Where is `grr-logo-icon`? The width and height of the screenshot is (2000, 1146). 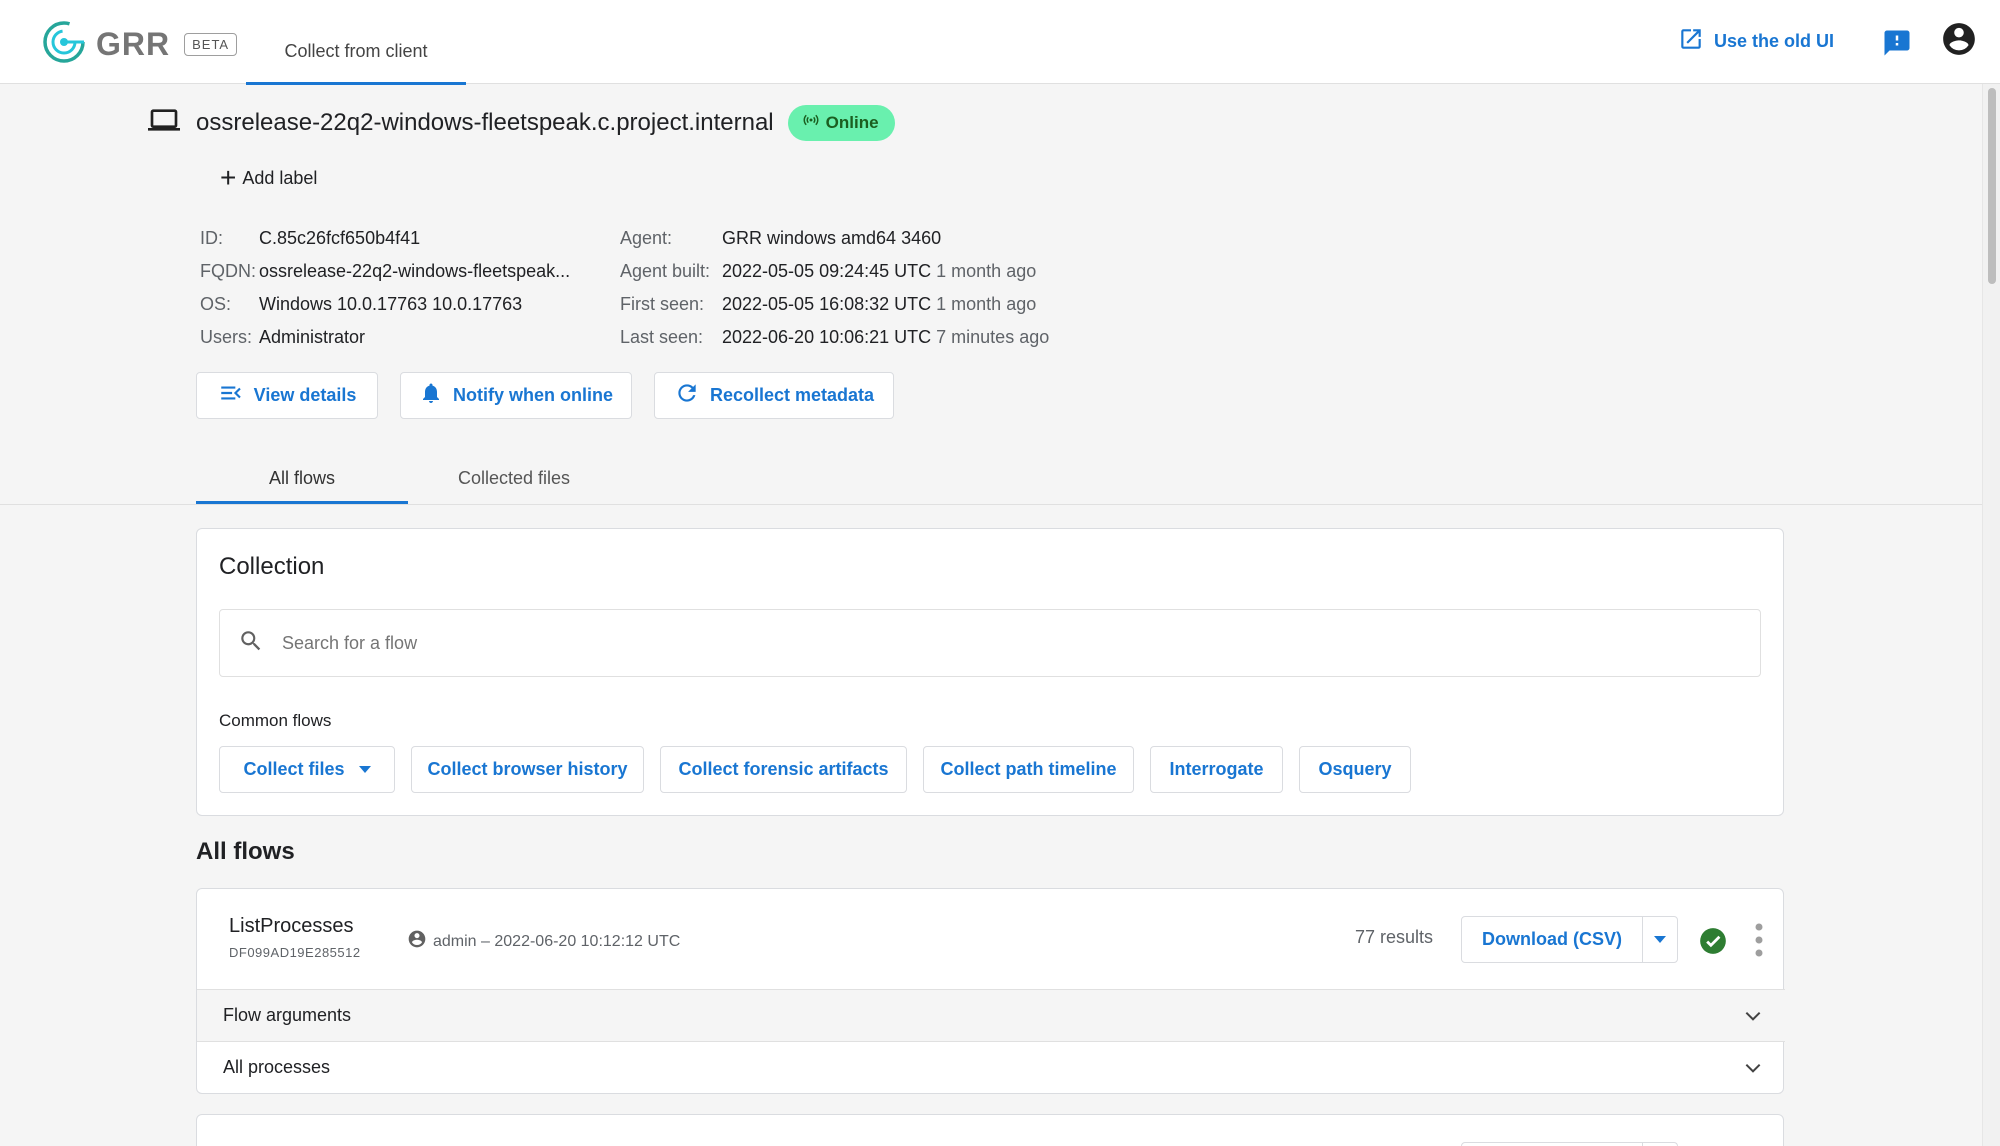
grr-logo-icon is located at coordinates (64, 44).